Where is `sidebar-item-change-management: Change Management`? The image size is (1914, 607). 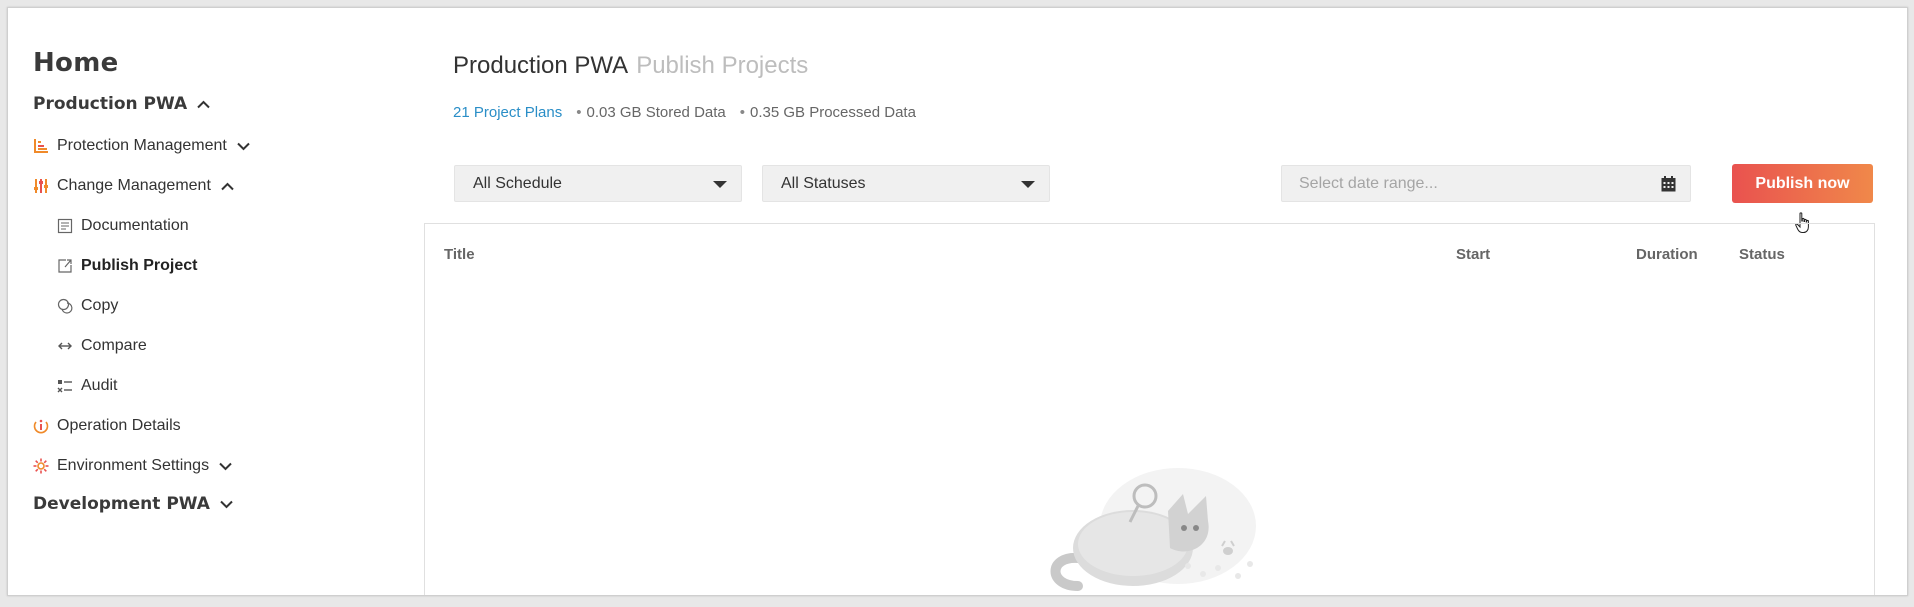 sidebar-item-change-management: Change Management is located at coordinates (133, 186).